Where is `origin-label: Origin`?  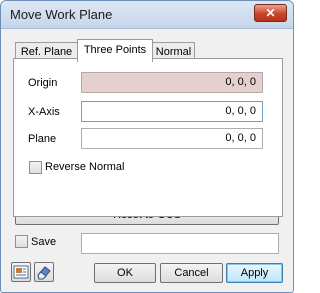 origin-label: Origin is located at coordinates (43, 83).